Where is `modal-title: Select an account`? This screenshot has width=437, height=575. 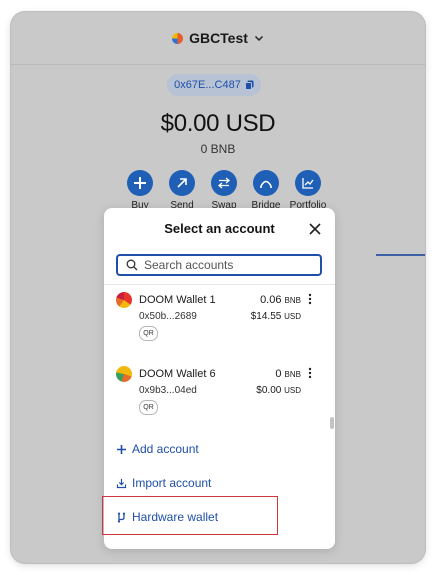
modal-title: Select an account is located at coordinates (219, 228).